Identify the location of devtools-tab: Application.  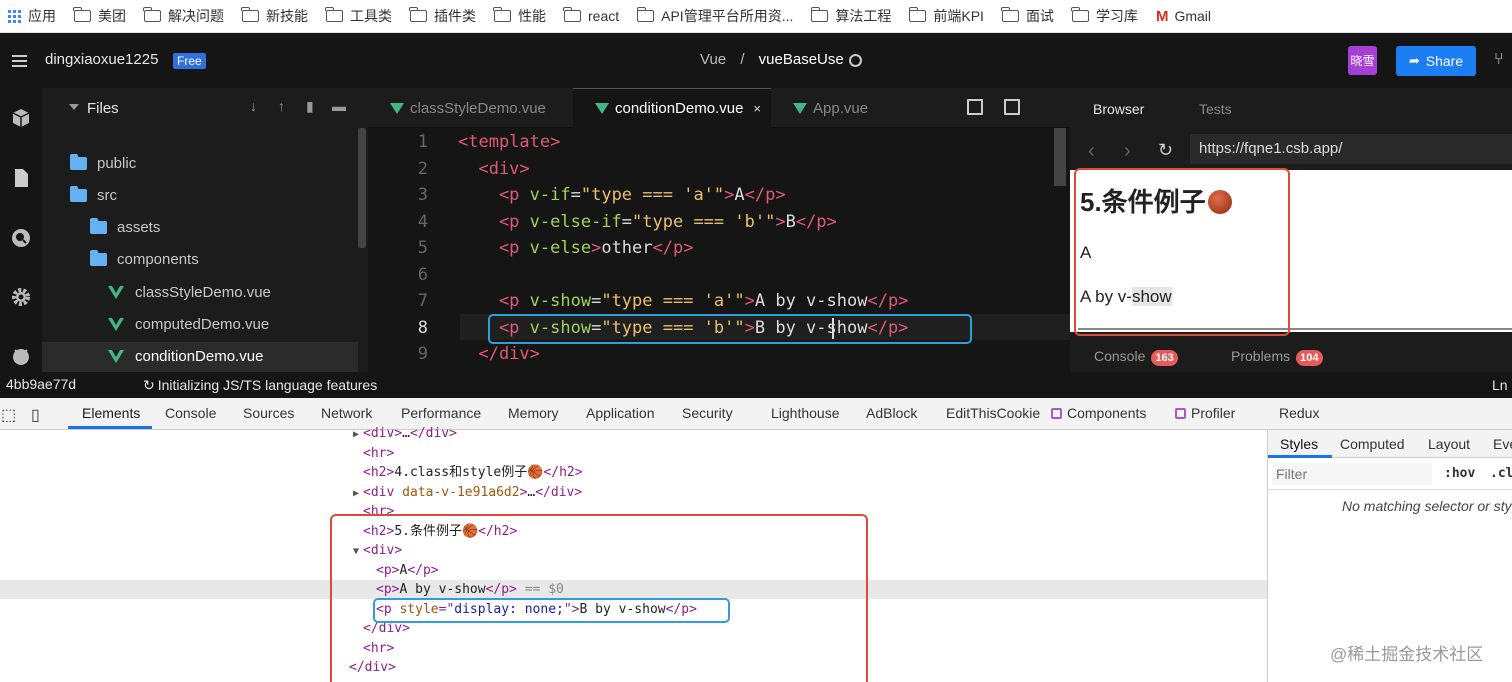
(620, 413).